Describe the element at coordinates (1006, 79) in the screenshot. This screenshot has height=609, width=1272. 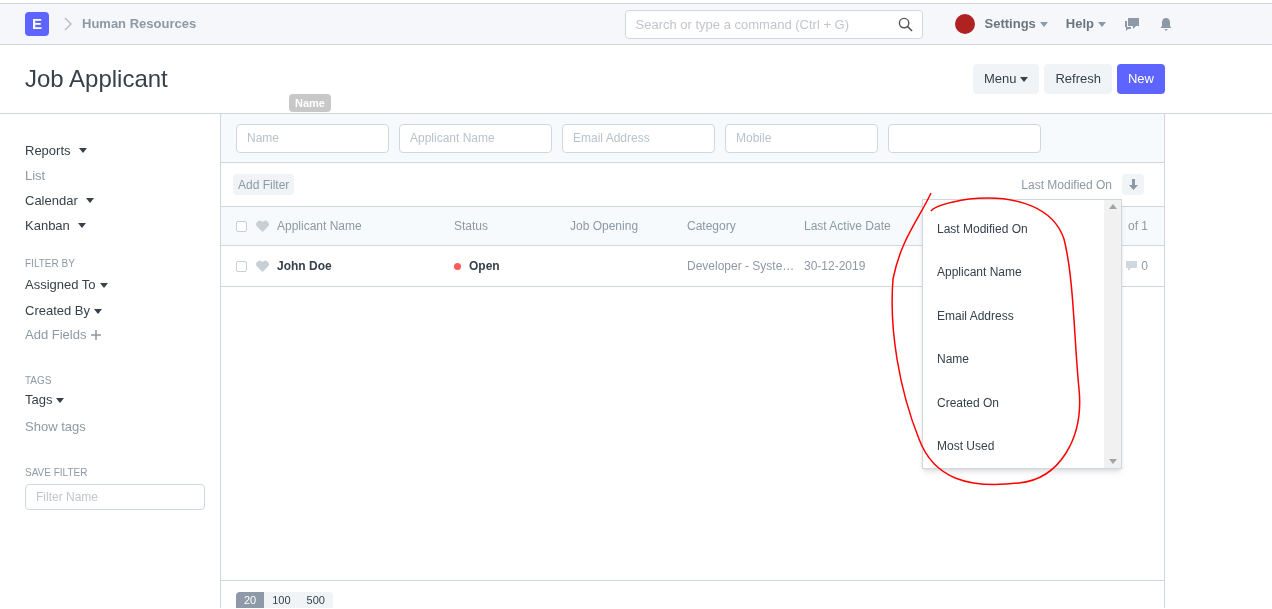
I see `menu-button: Menu` at that location.